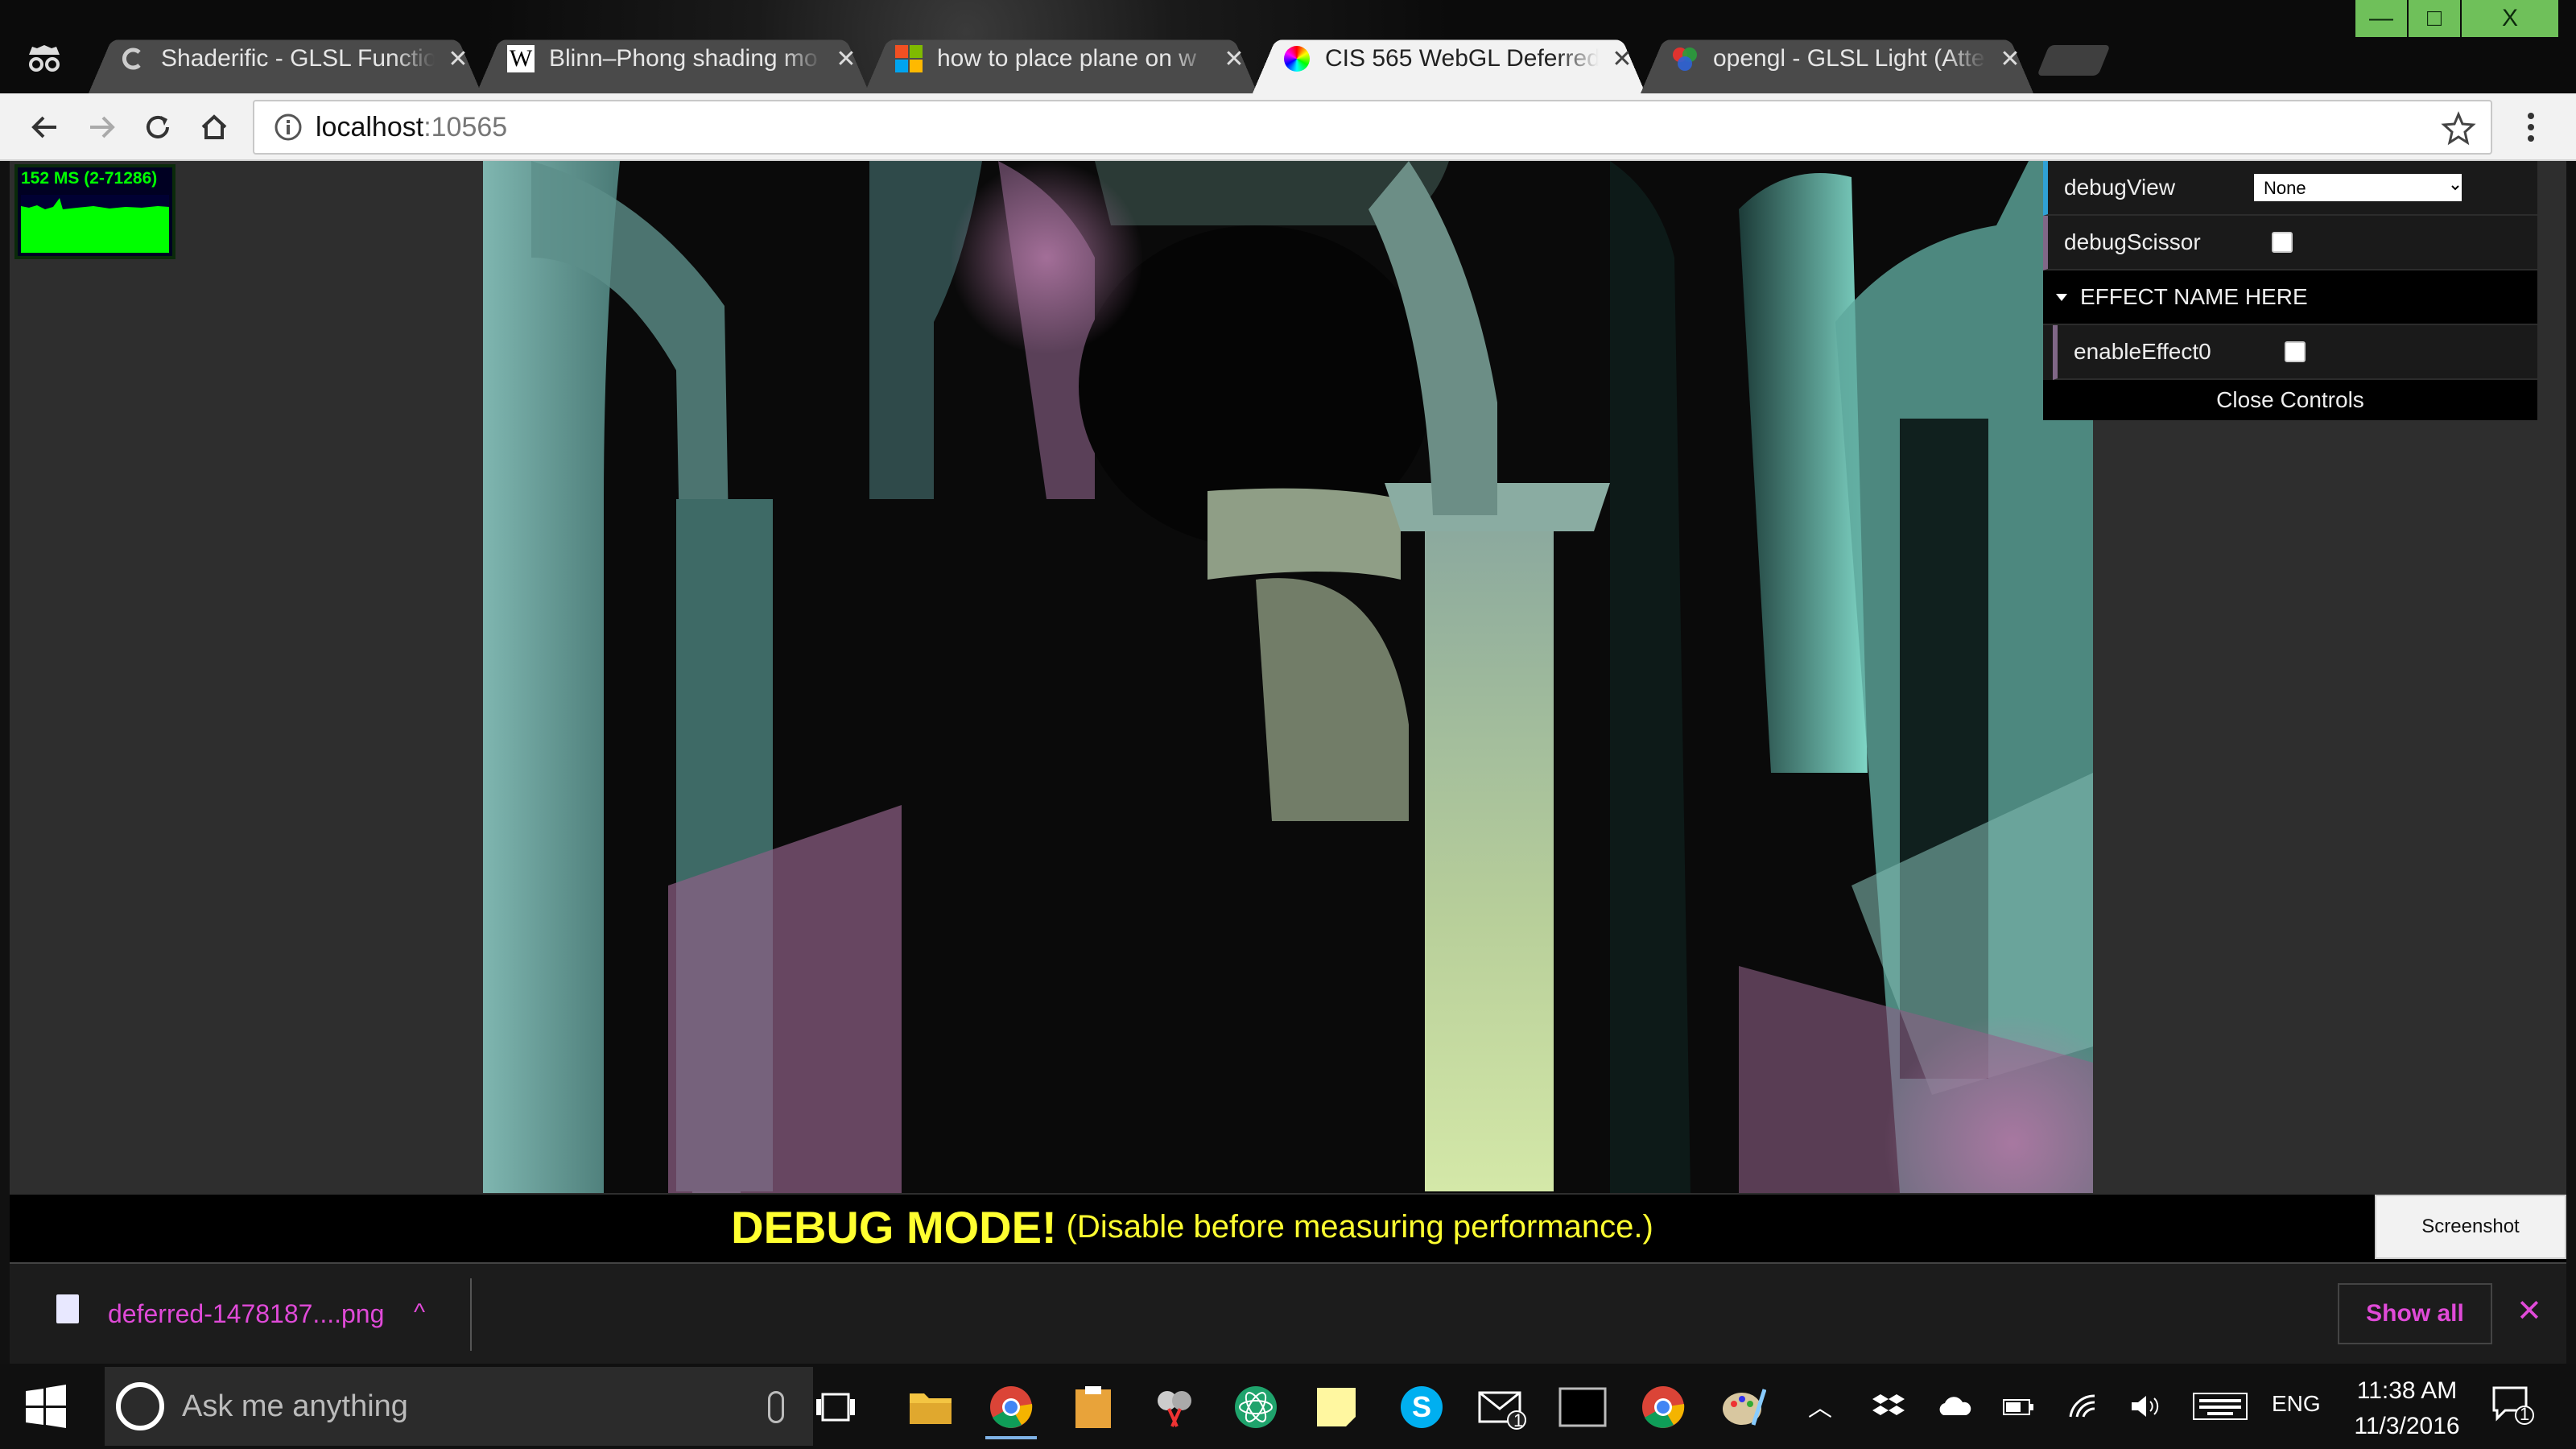 The height and width of the screenshot is (1449, 2576). I want to click on home-button, so click(214, 127).